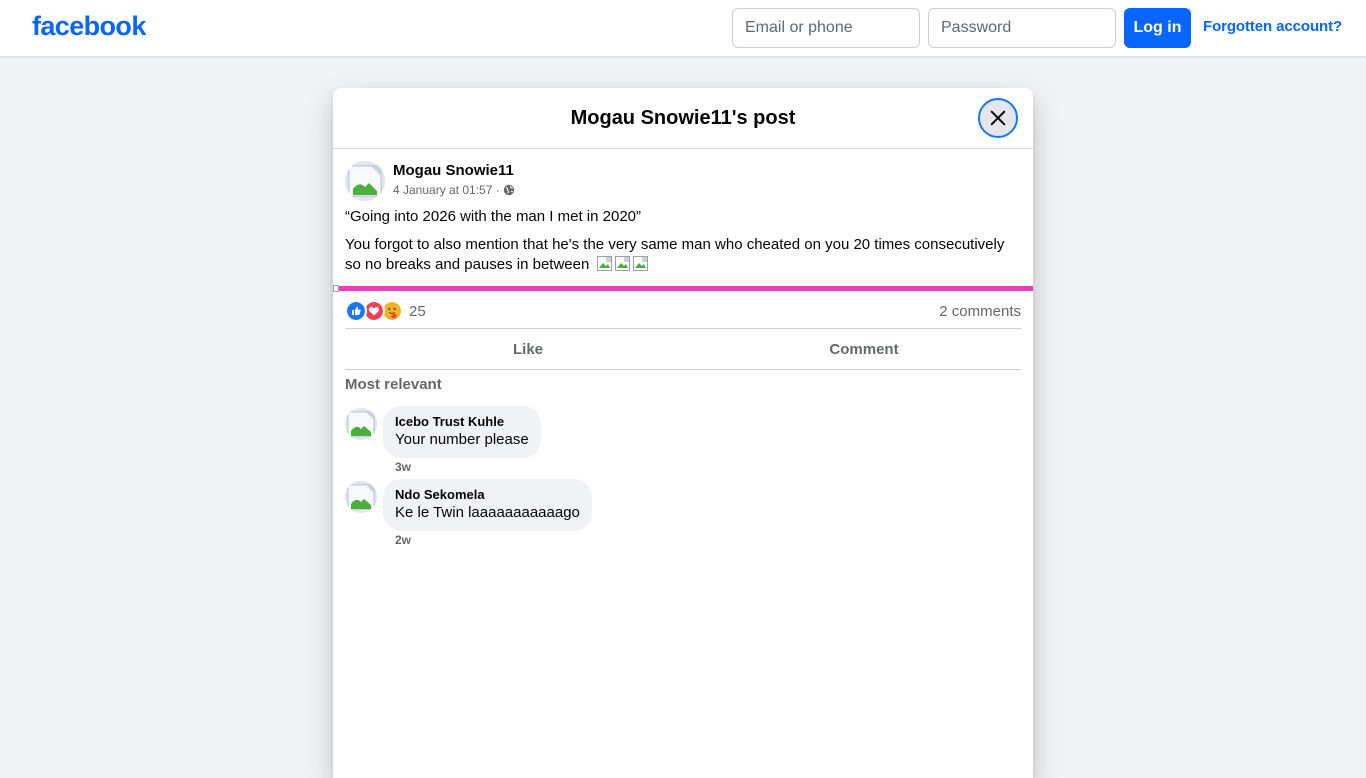  Describe the element at coordinates (462, 439) in the screenshot. I see `comment-text: Your number please` at that location.